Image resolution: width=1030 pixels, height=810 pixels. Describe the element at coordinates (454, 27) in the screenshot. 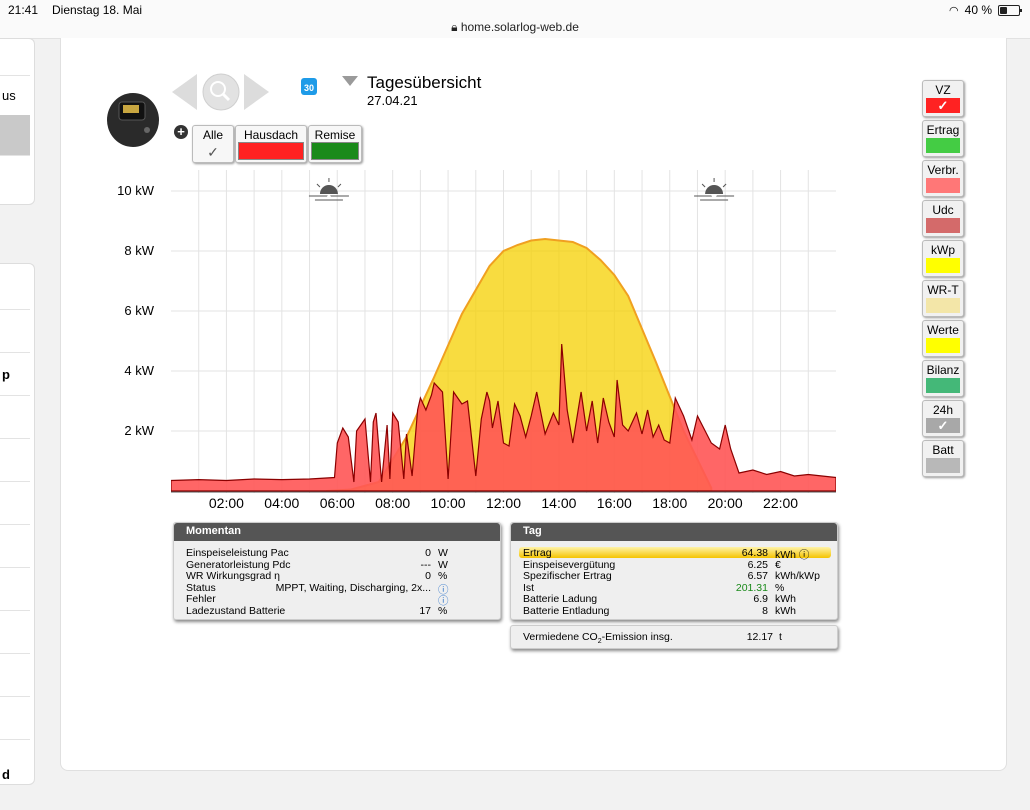

I see `lock-icon: 🔒︎` at that location.